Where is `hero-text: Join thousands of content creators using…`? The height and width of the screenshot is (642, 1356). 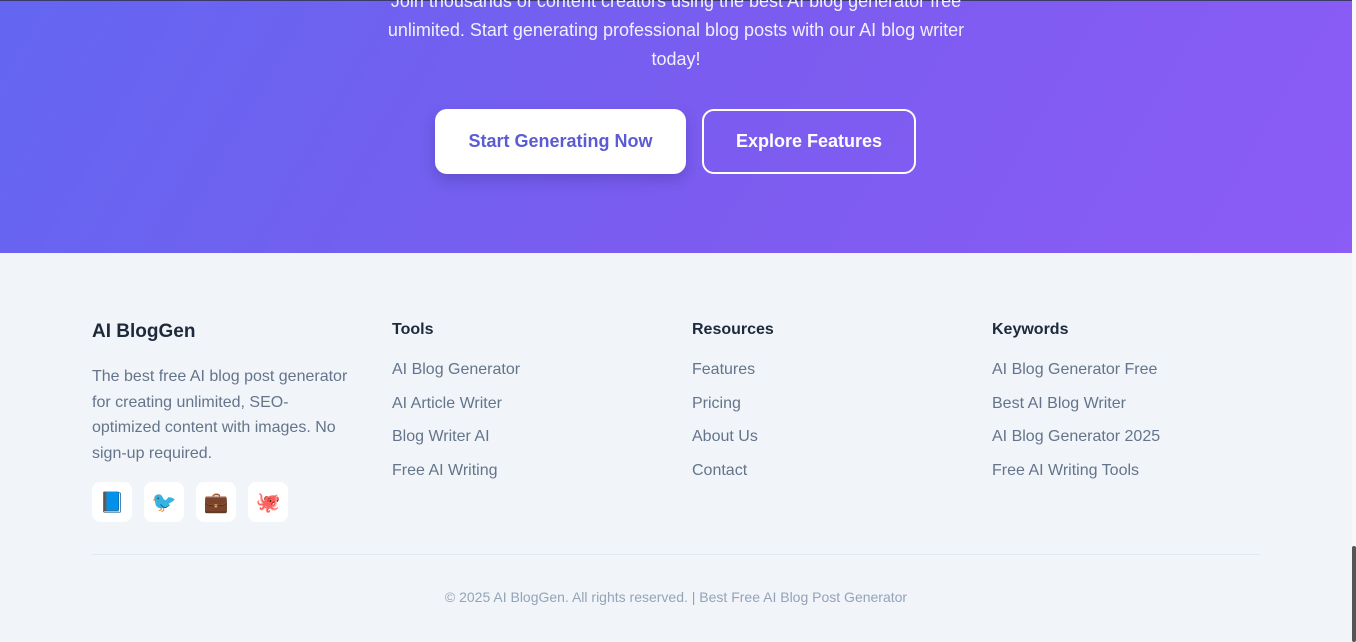
hero-text: Join thousands of content creators using… is located at coordinates (676, 34).